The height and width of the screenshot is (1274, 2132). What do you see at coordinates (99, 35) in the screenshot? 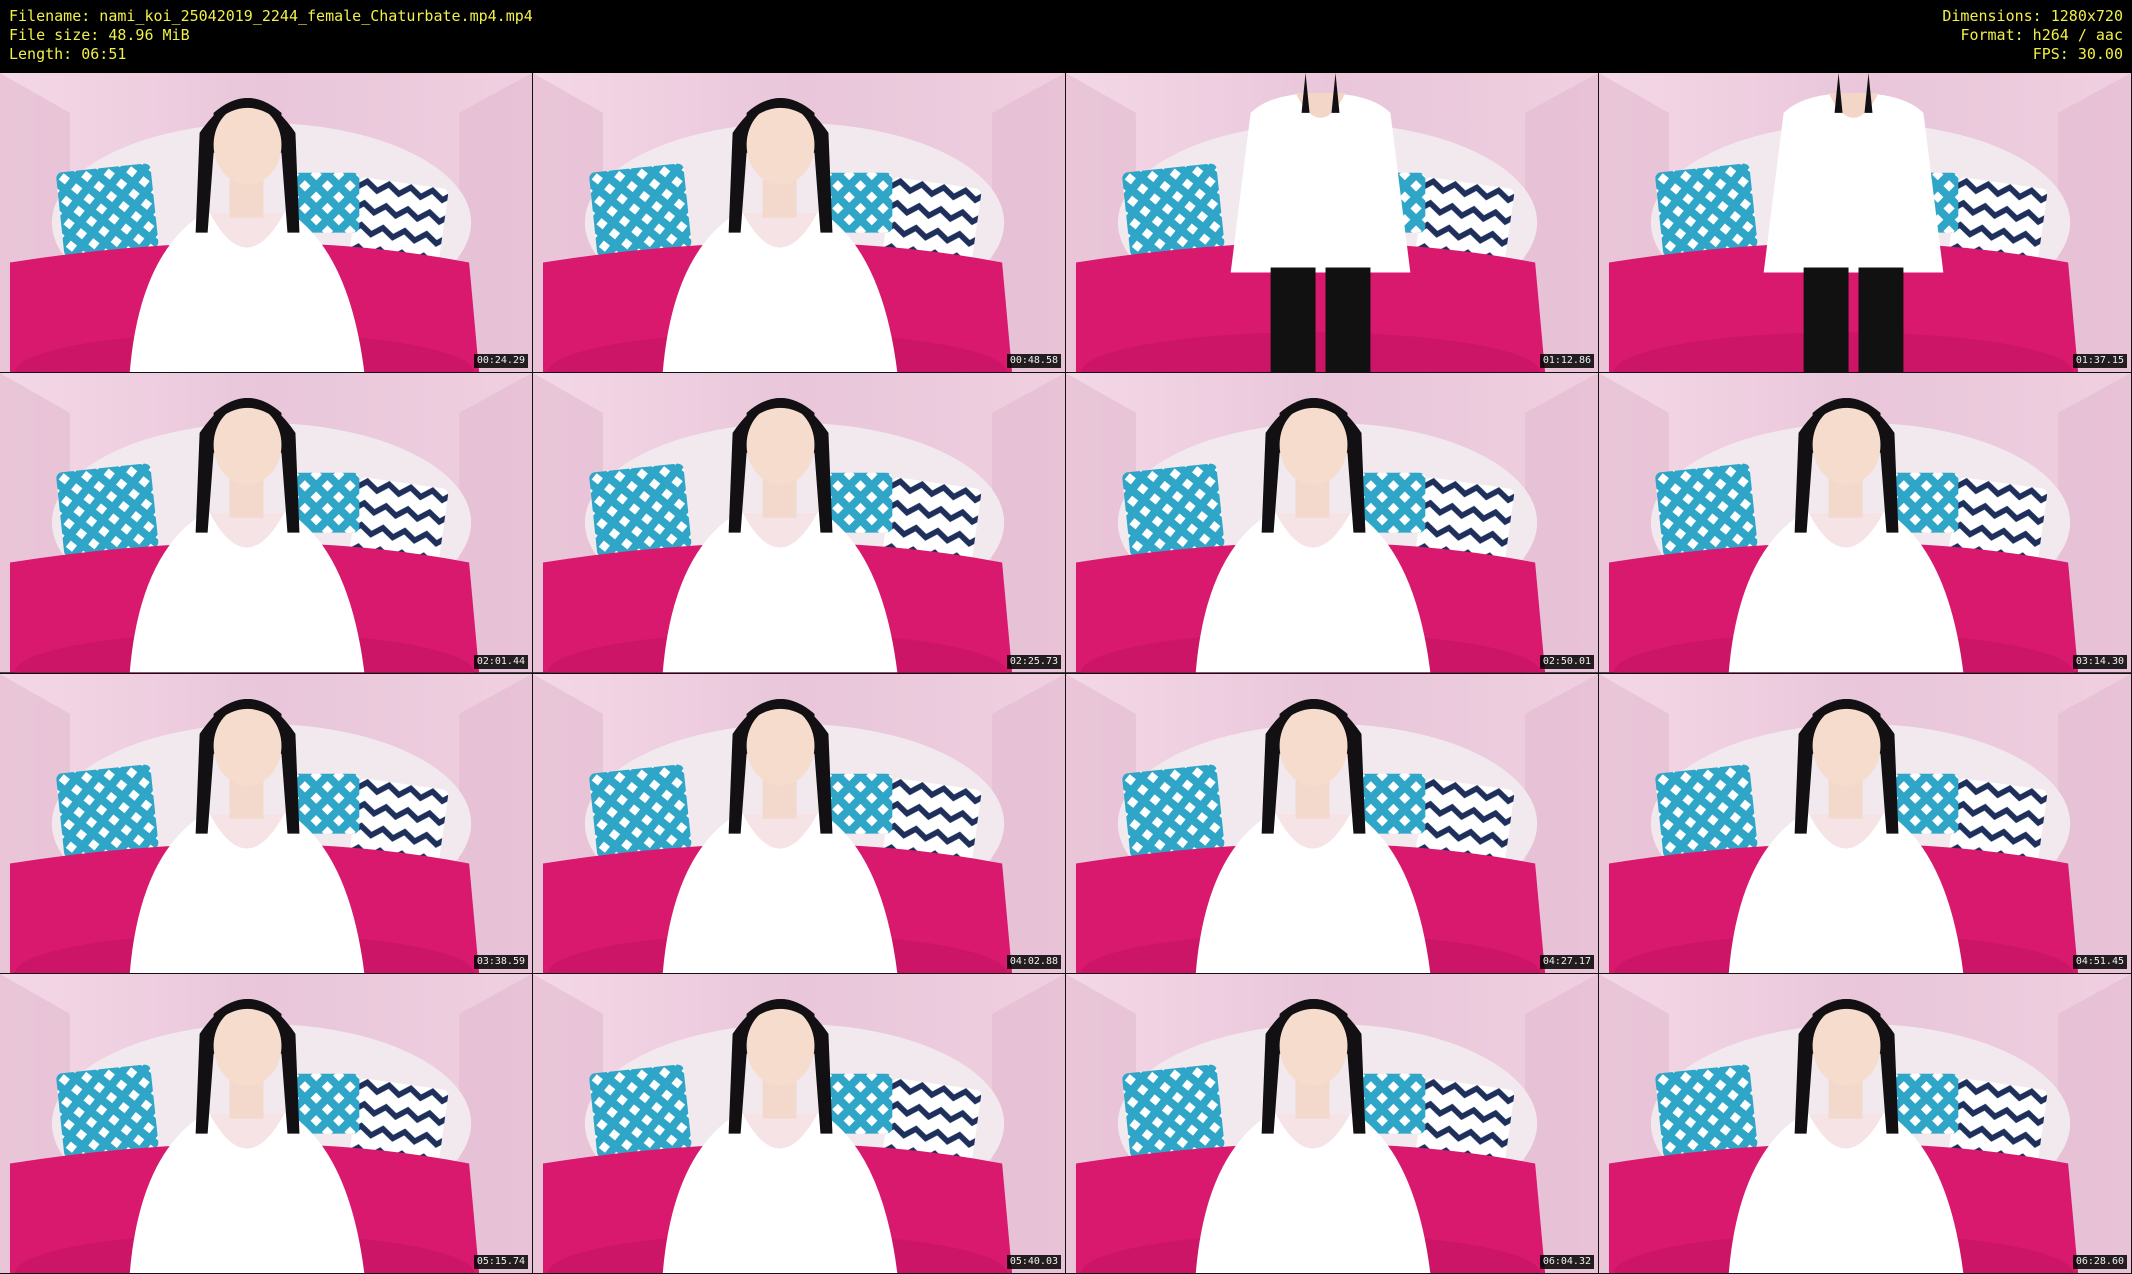
I see `filesize-line: File size: 48.96 MiB` at bounding box center [99, 35].